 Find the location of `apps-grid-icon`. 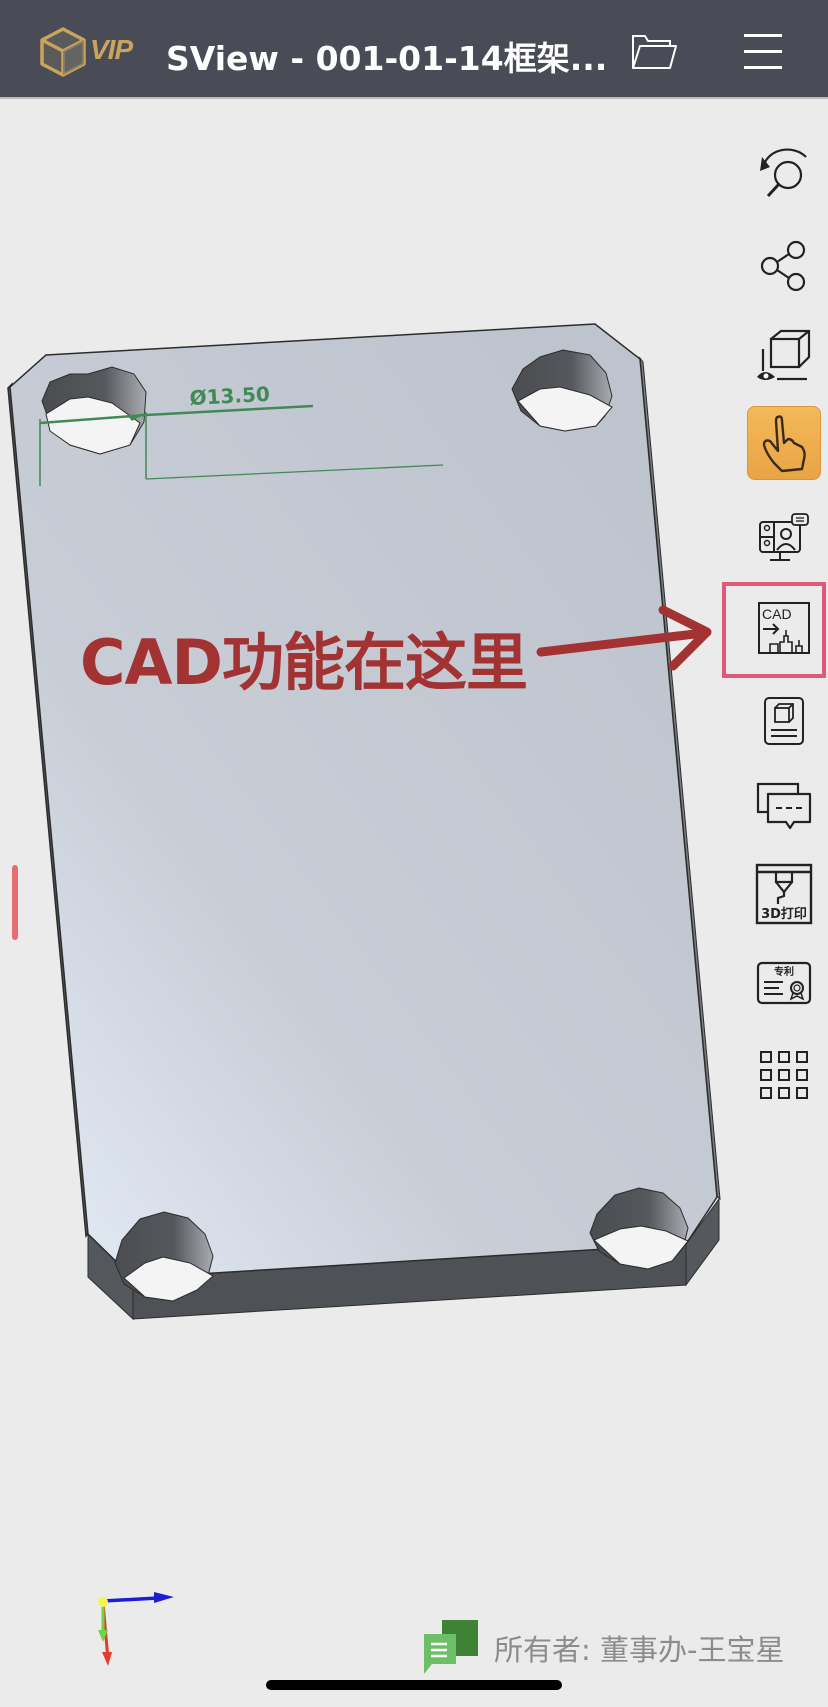

apps-grid-icon is located at coordinates (784, 1075).